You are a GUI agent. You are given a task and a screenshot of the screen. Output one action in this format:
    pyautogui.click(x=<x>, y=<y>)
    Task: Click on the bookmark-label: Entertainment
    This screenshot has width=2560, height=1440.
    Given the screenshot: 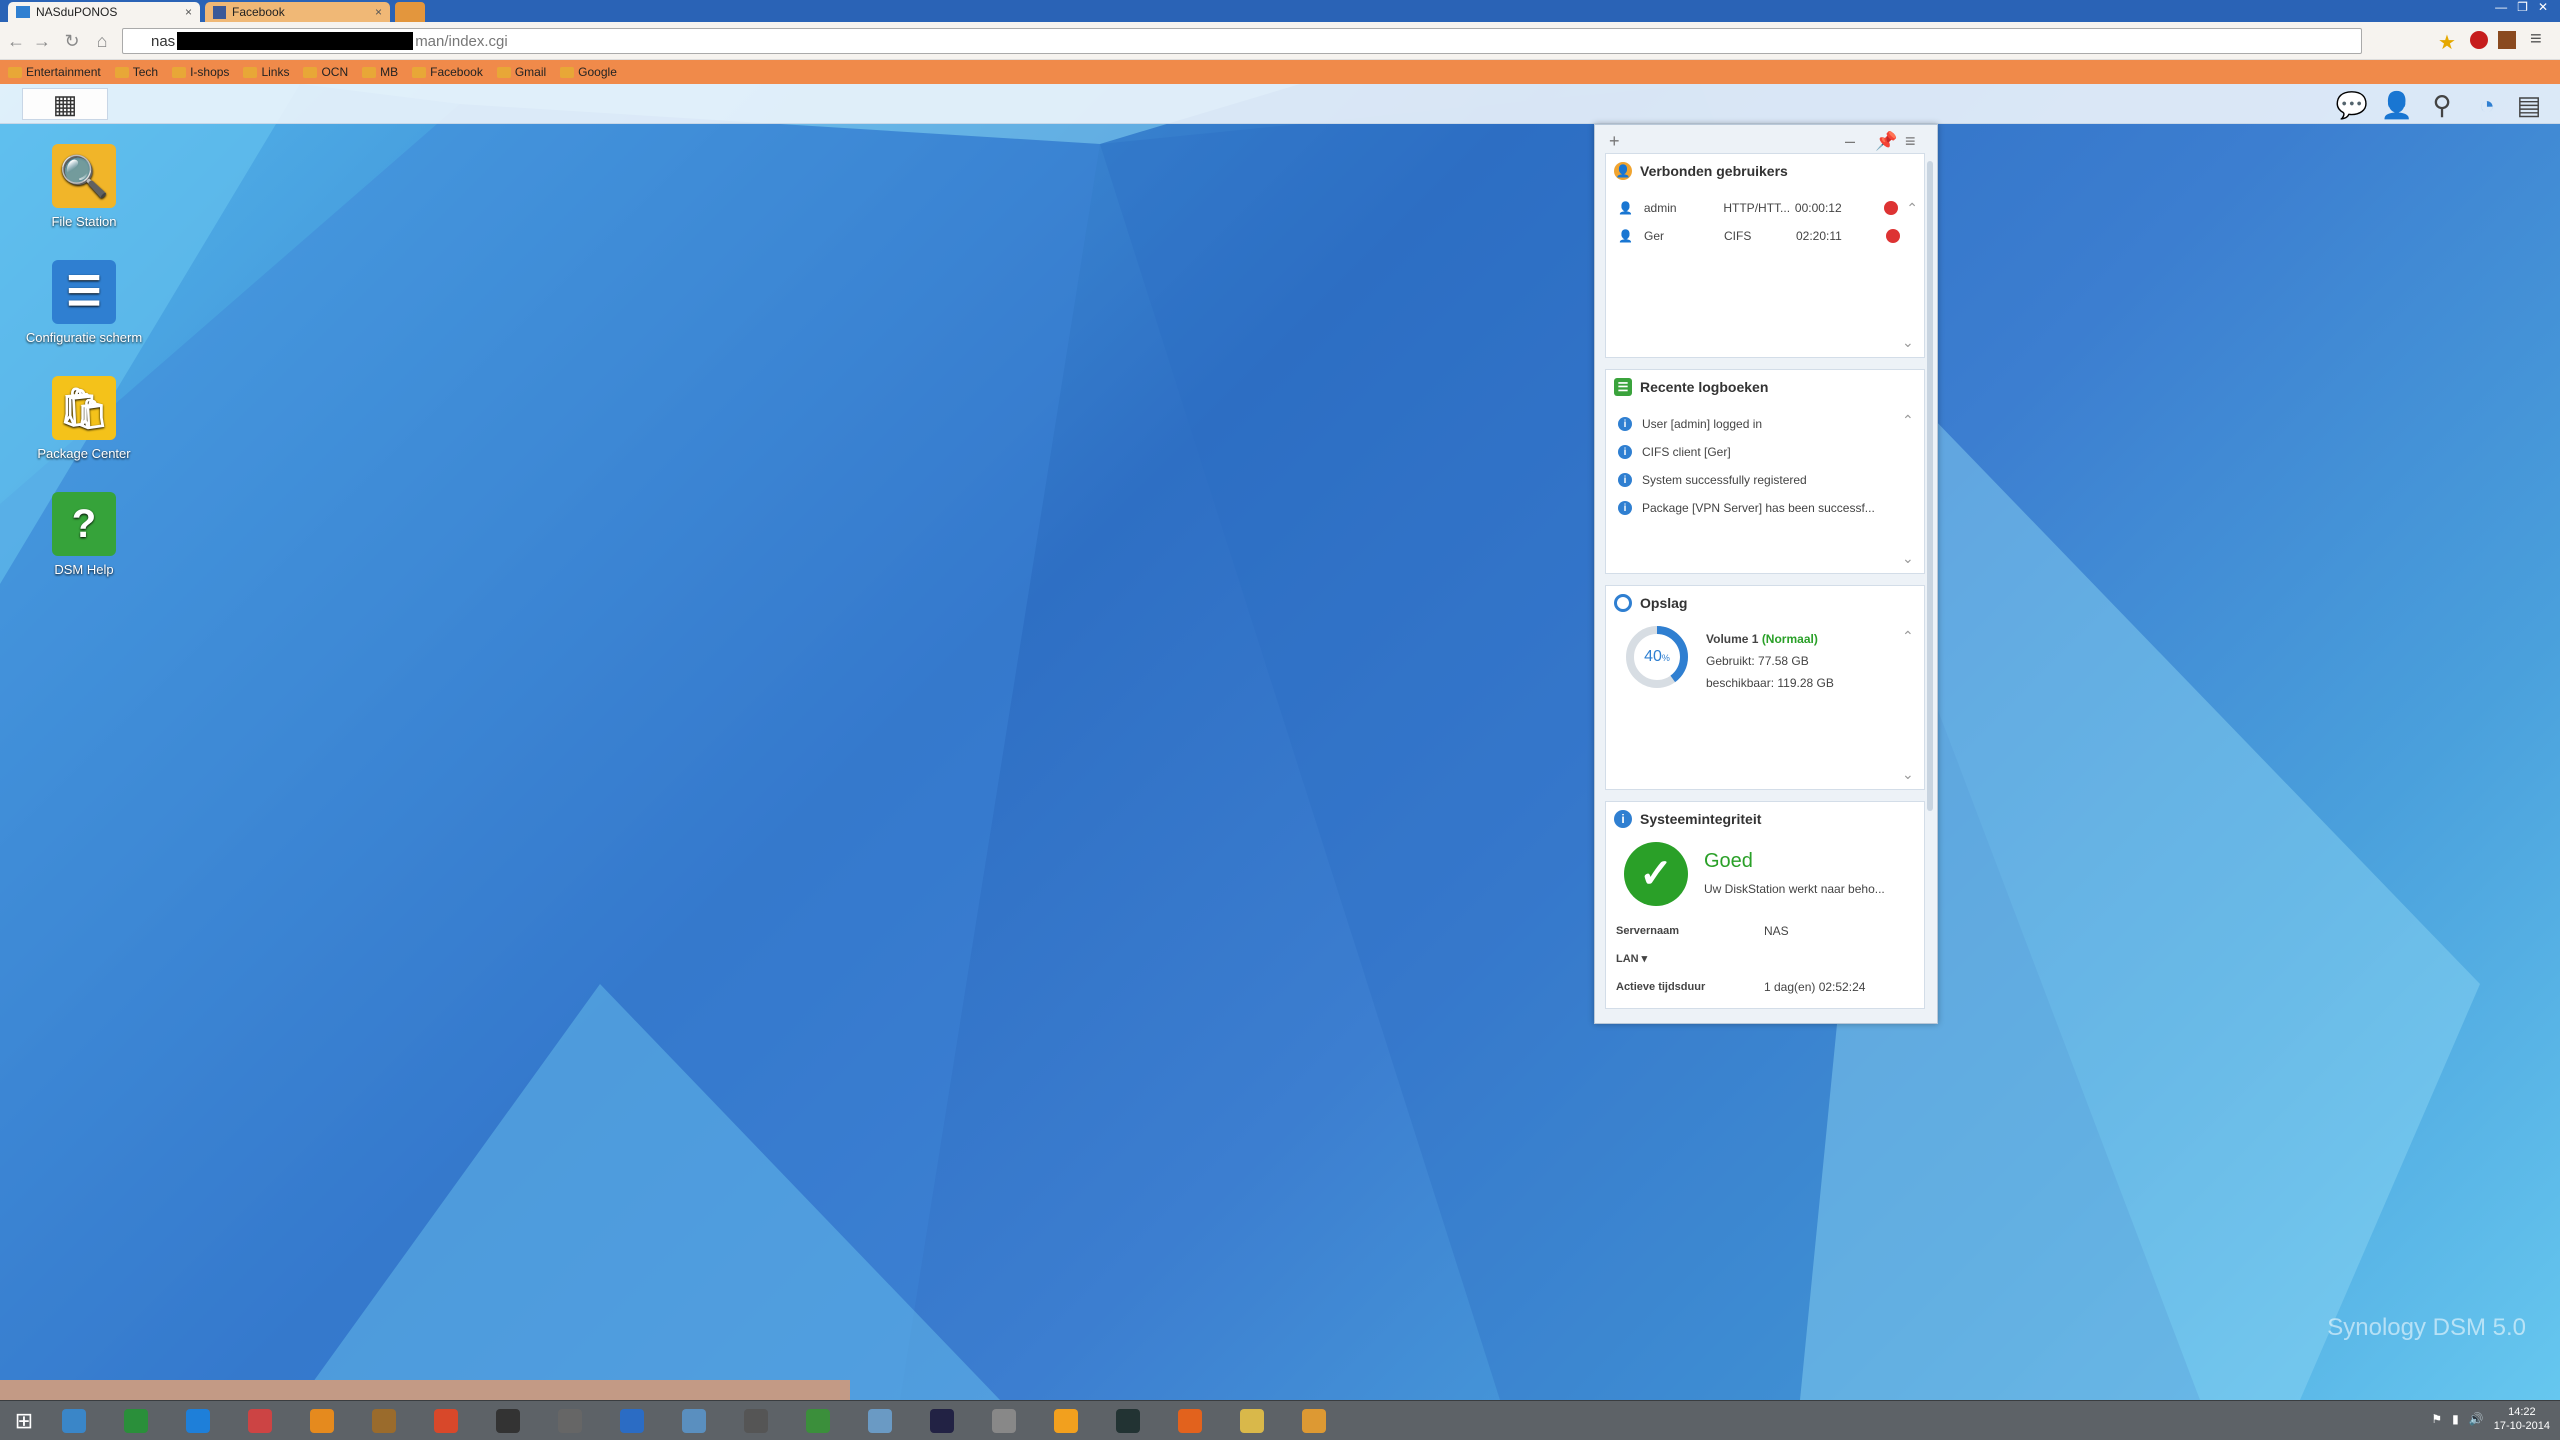 What is the action you would take?
    pyautogui.click(x=63, y=72)
    